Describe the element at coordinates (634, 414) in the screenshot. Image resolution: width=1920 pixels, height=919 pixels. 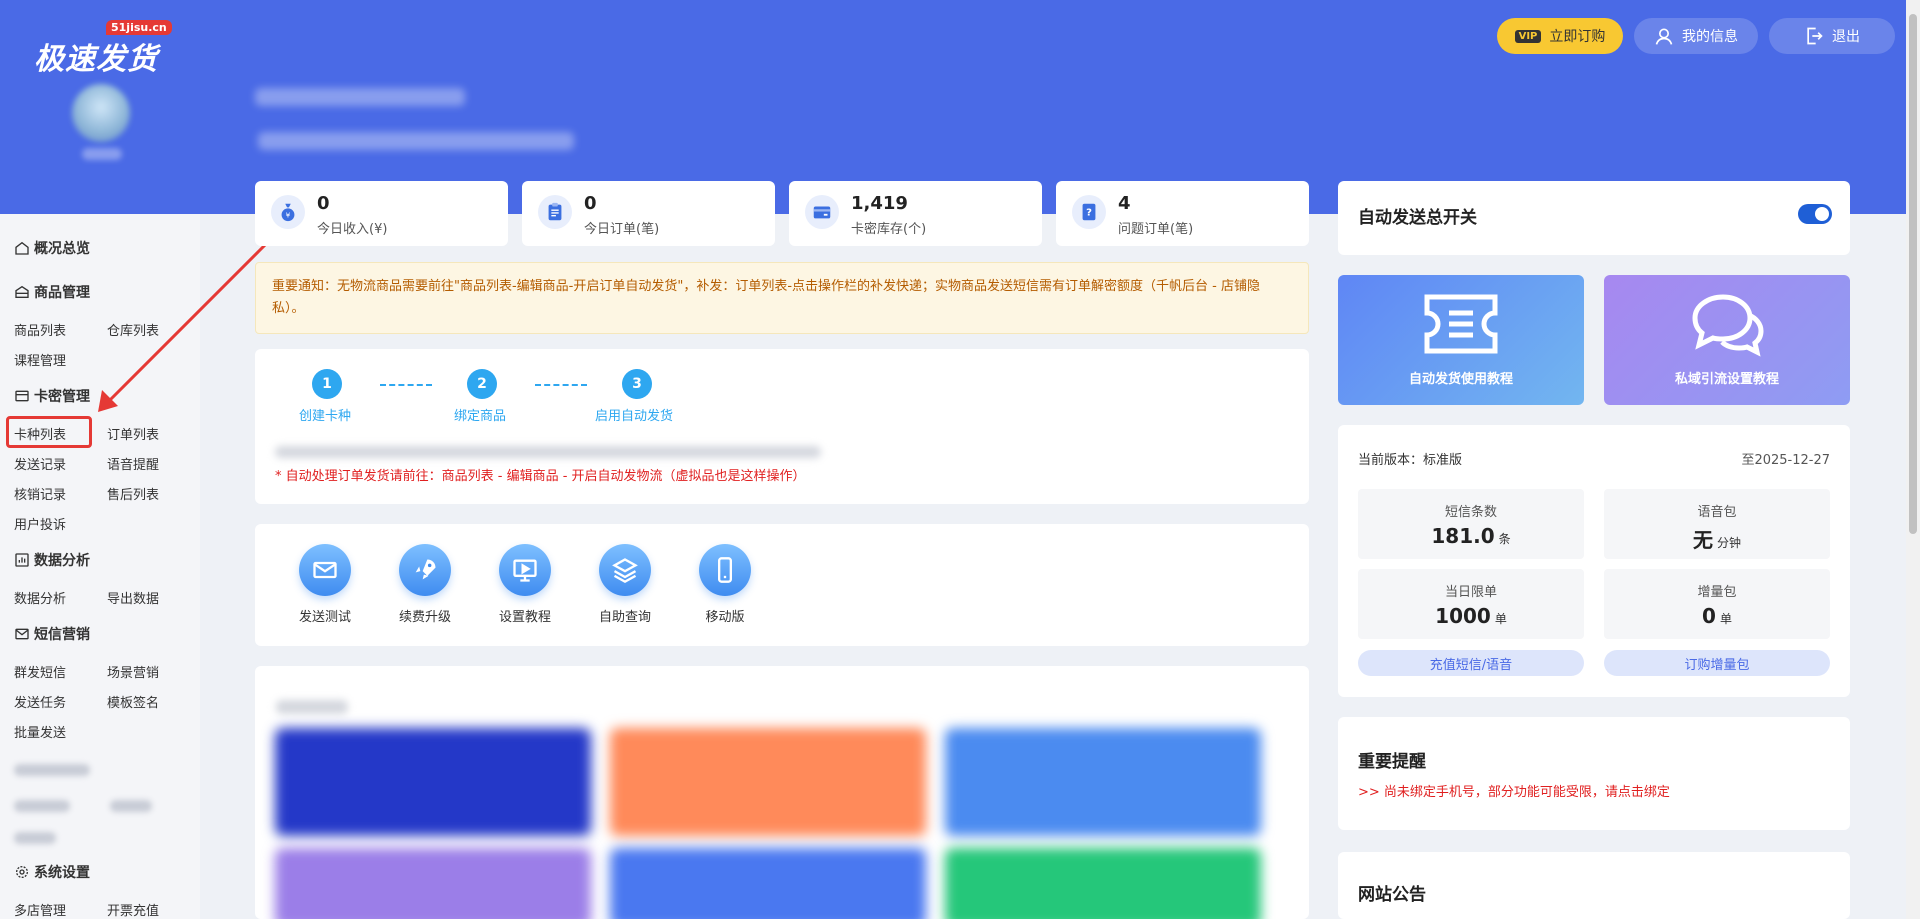
I see `step-3-label: 启用自动发货` at that location.